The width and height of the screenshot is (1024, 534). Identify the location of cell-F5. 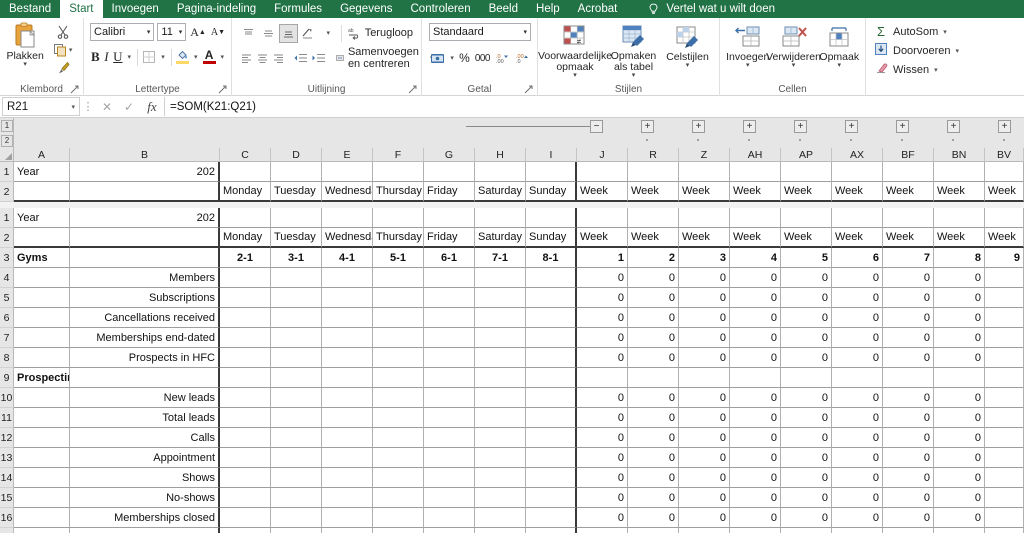
(398, 298).